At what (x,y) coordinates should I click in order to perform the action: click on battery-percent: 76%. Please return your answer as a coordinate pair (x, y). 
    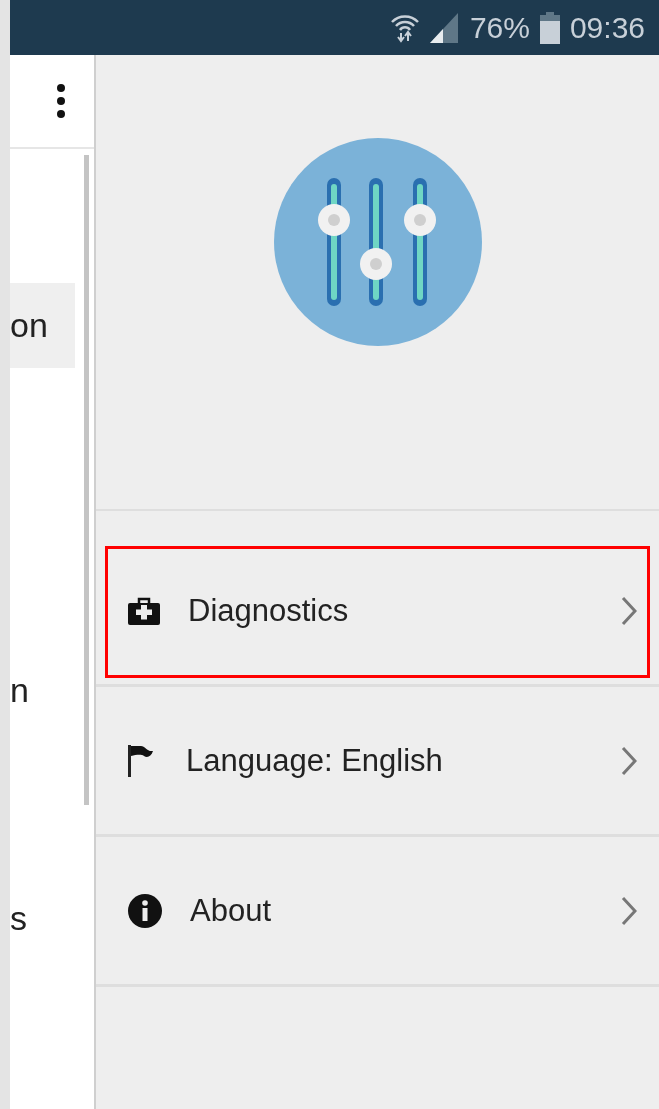
    Looking at the image, I should click on (499, 27).